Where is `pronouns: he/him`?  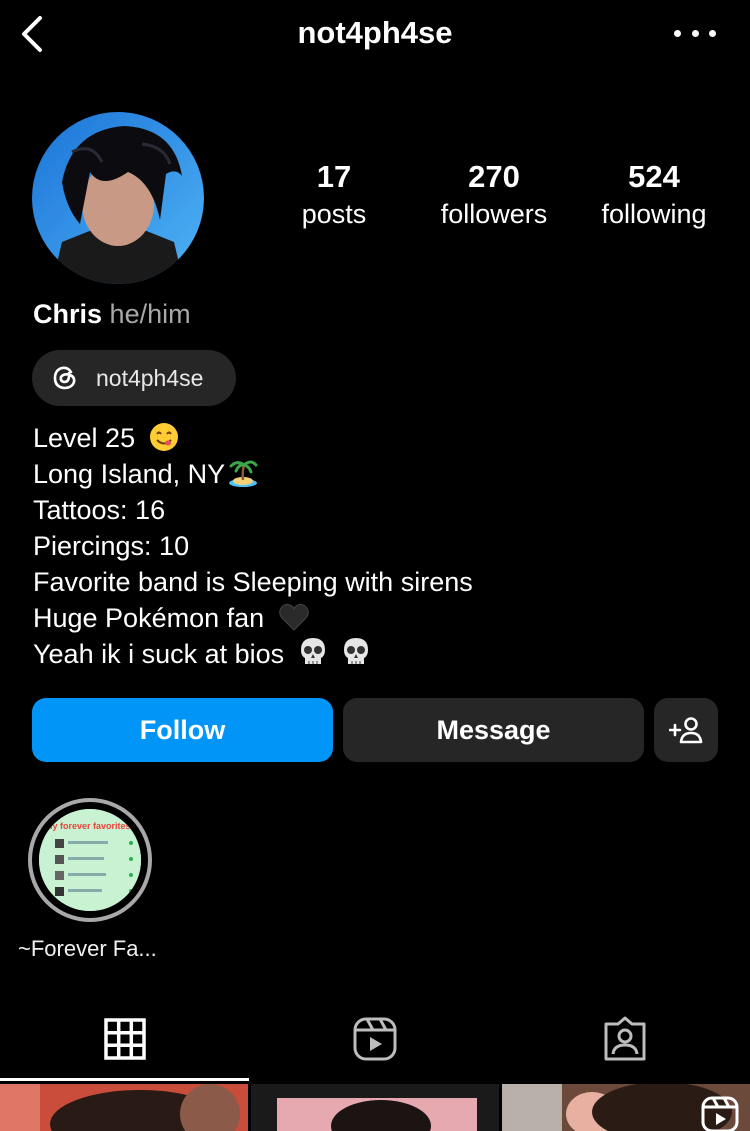 pronouns: he/him is located at coordinates (150, 314).